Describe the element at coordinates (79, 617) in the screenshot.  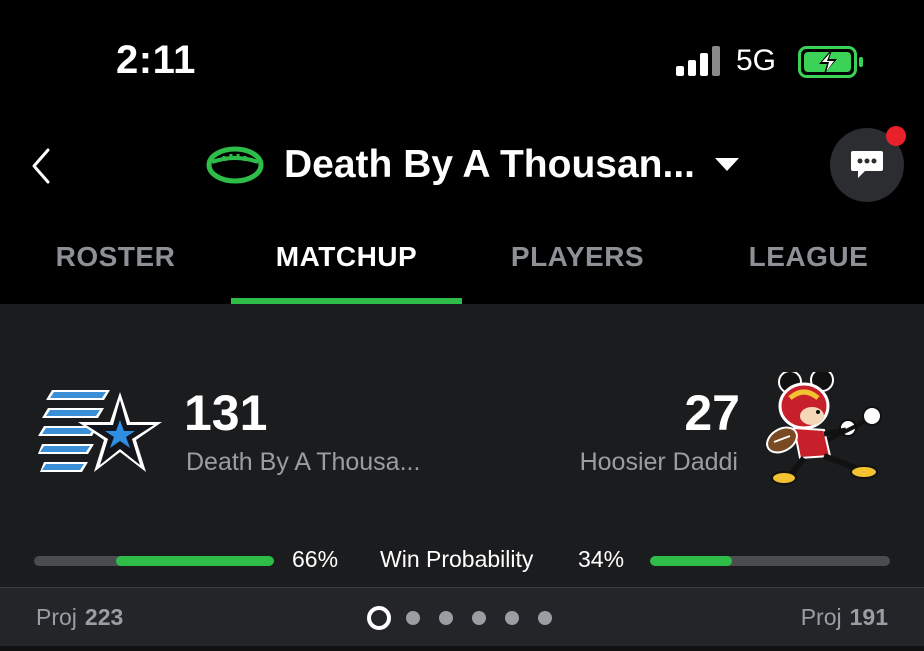
I see `home-projection: Proj 223` at that location.